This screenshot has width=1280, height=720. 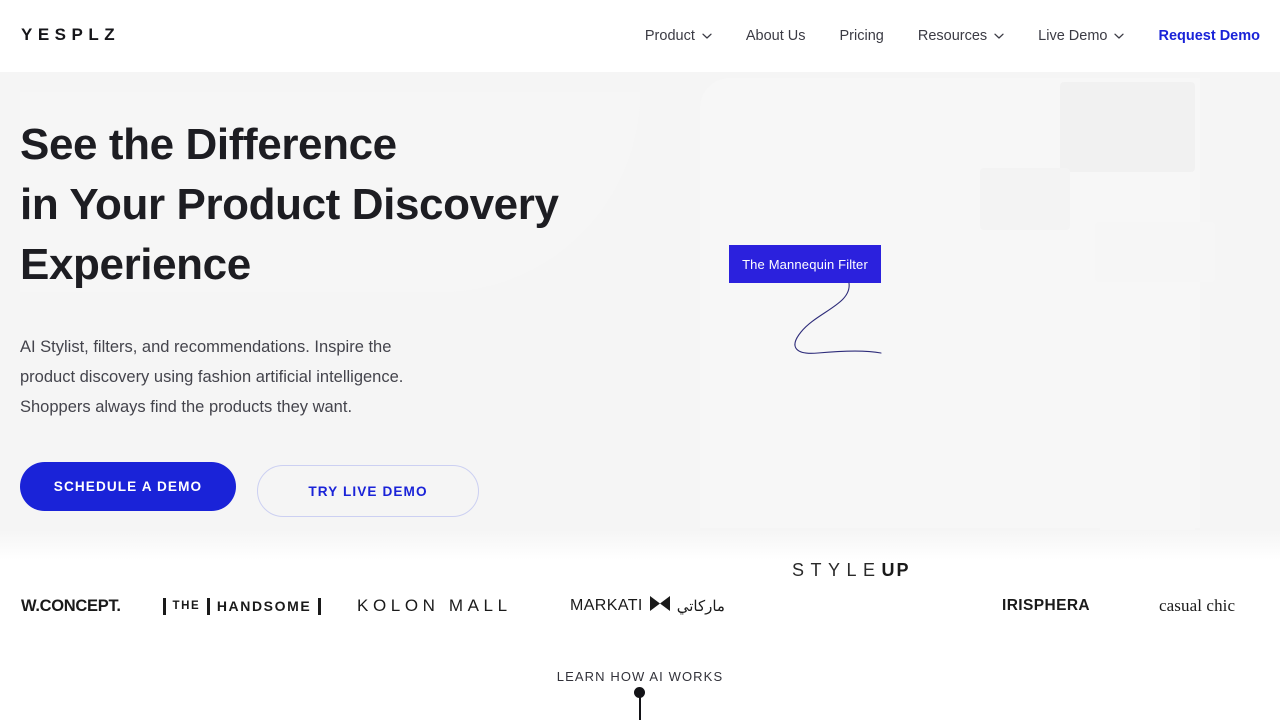 What do you see at coordinates (640, 708) in the screenshot?
I see `scroll-line-icon` at bounding box center [640, 708].